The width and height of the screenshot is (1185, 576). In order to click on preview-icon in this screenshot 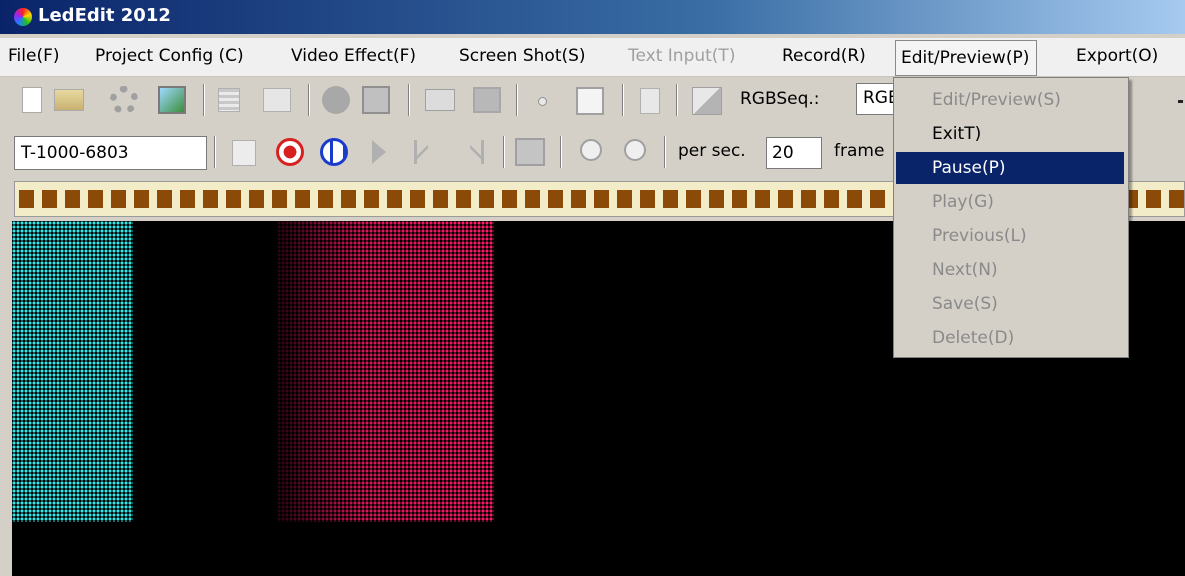, I will do `click(244, 153)`.